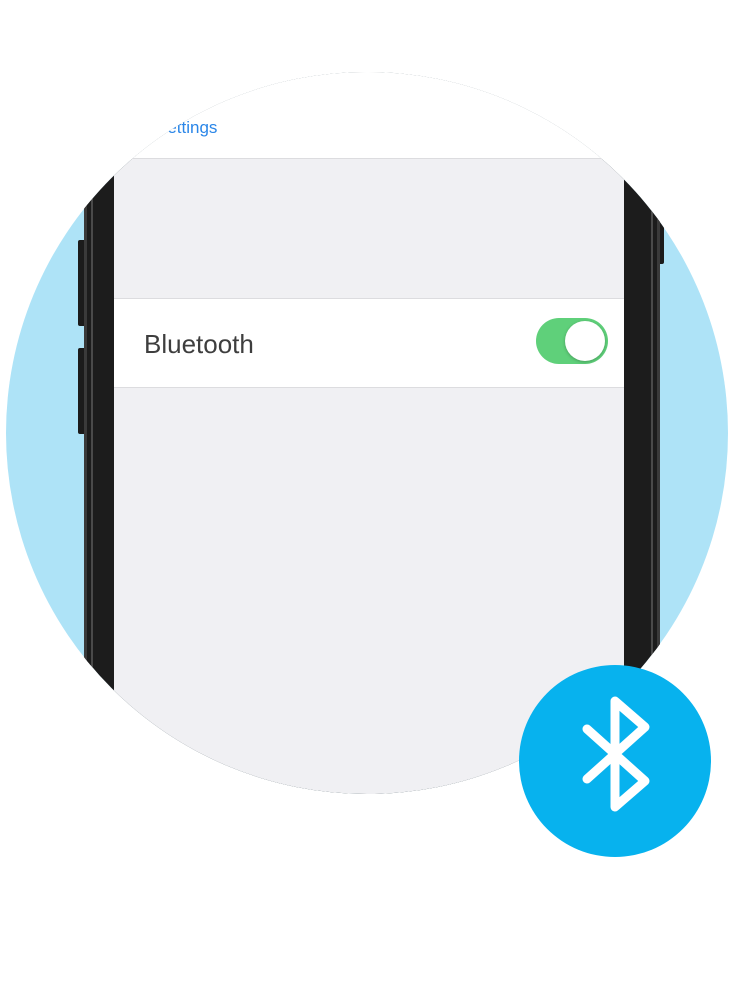 Image resolution: width=735 pixels, height=1004 pixels. I want to click on navigation-bar: Settings, so click(369, 130).